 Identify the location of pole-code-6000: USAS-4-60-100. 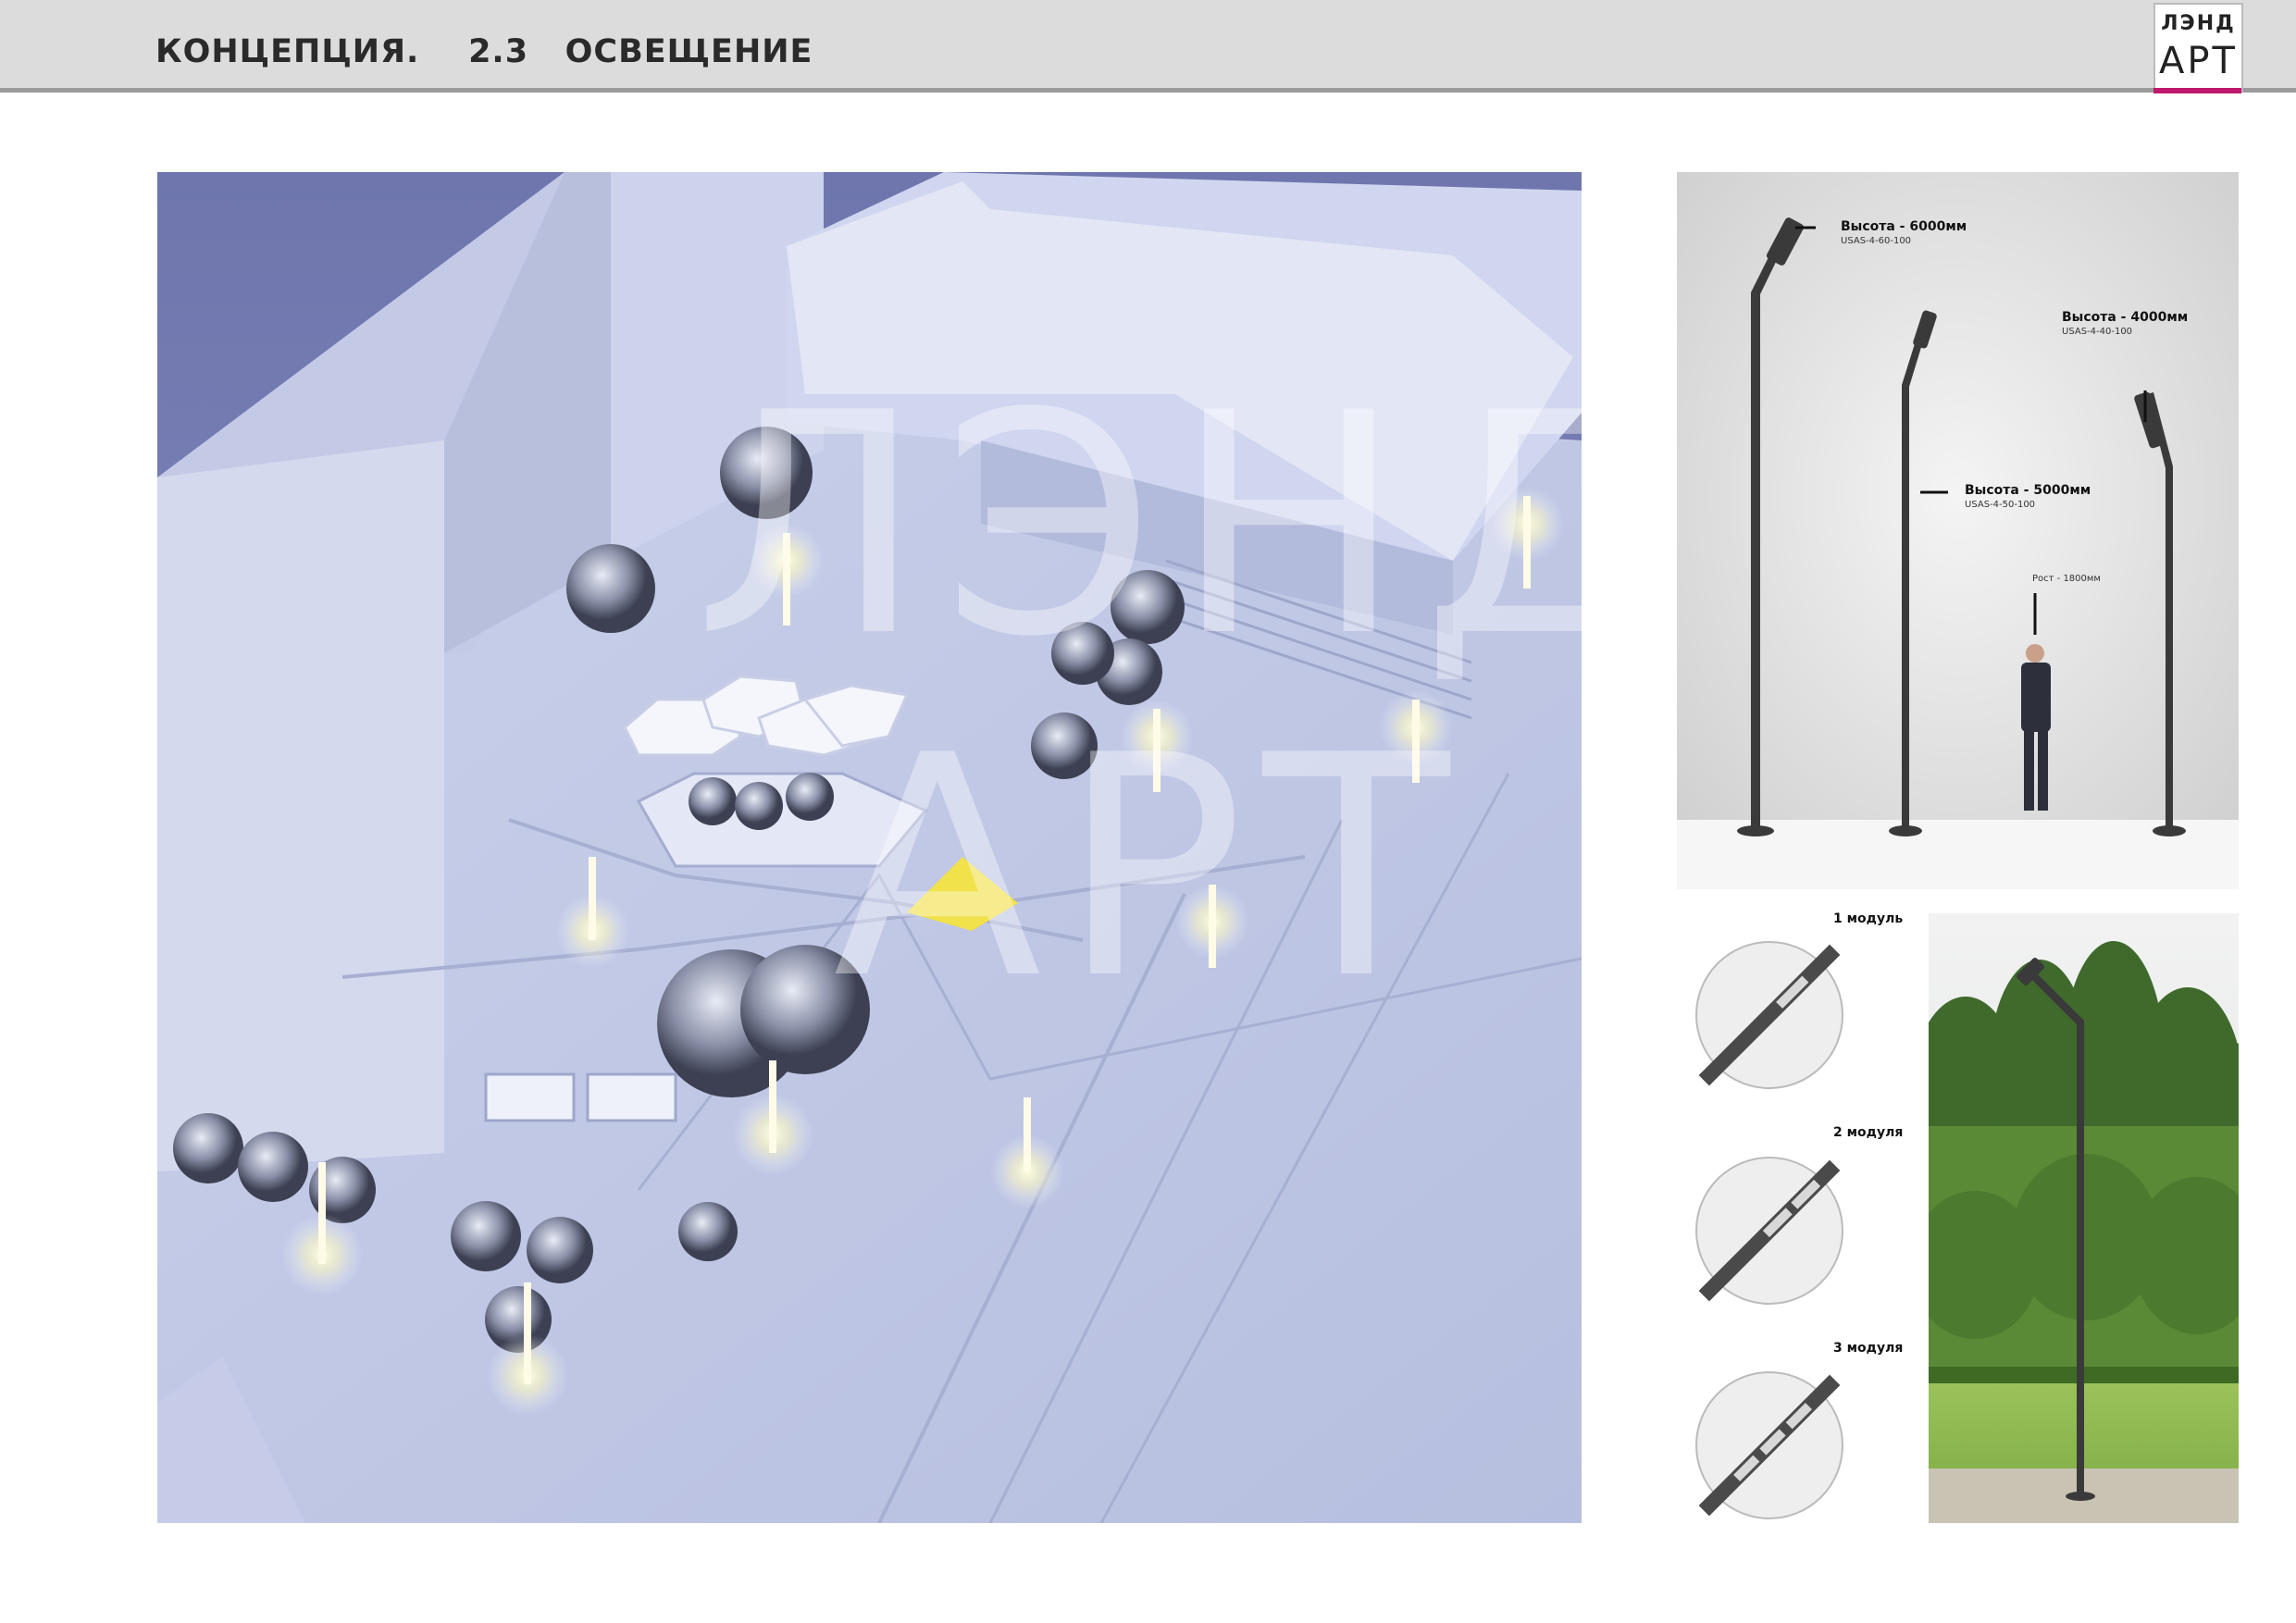
(1877, 241).